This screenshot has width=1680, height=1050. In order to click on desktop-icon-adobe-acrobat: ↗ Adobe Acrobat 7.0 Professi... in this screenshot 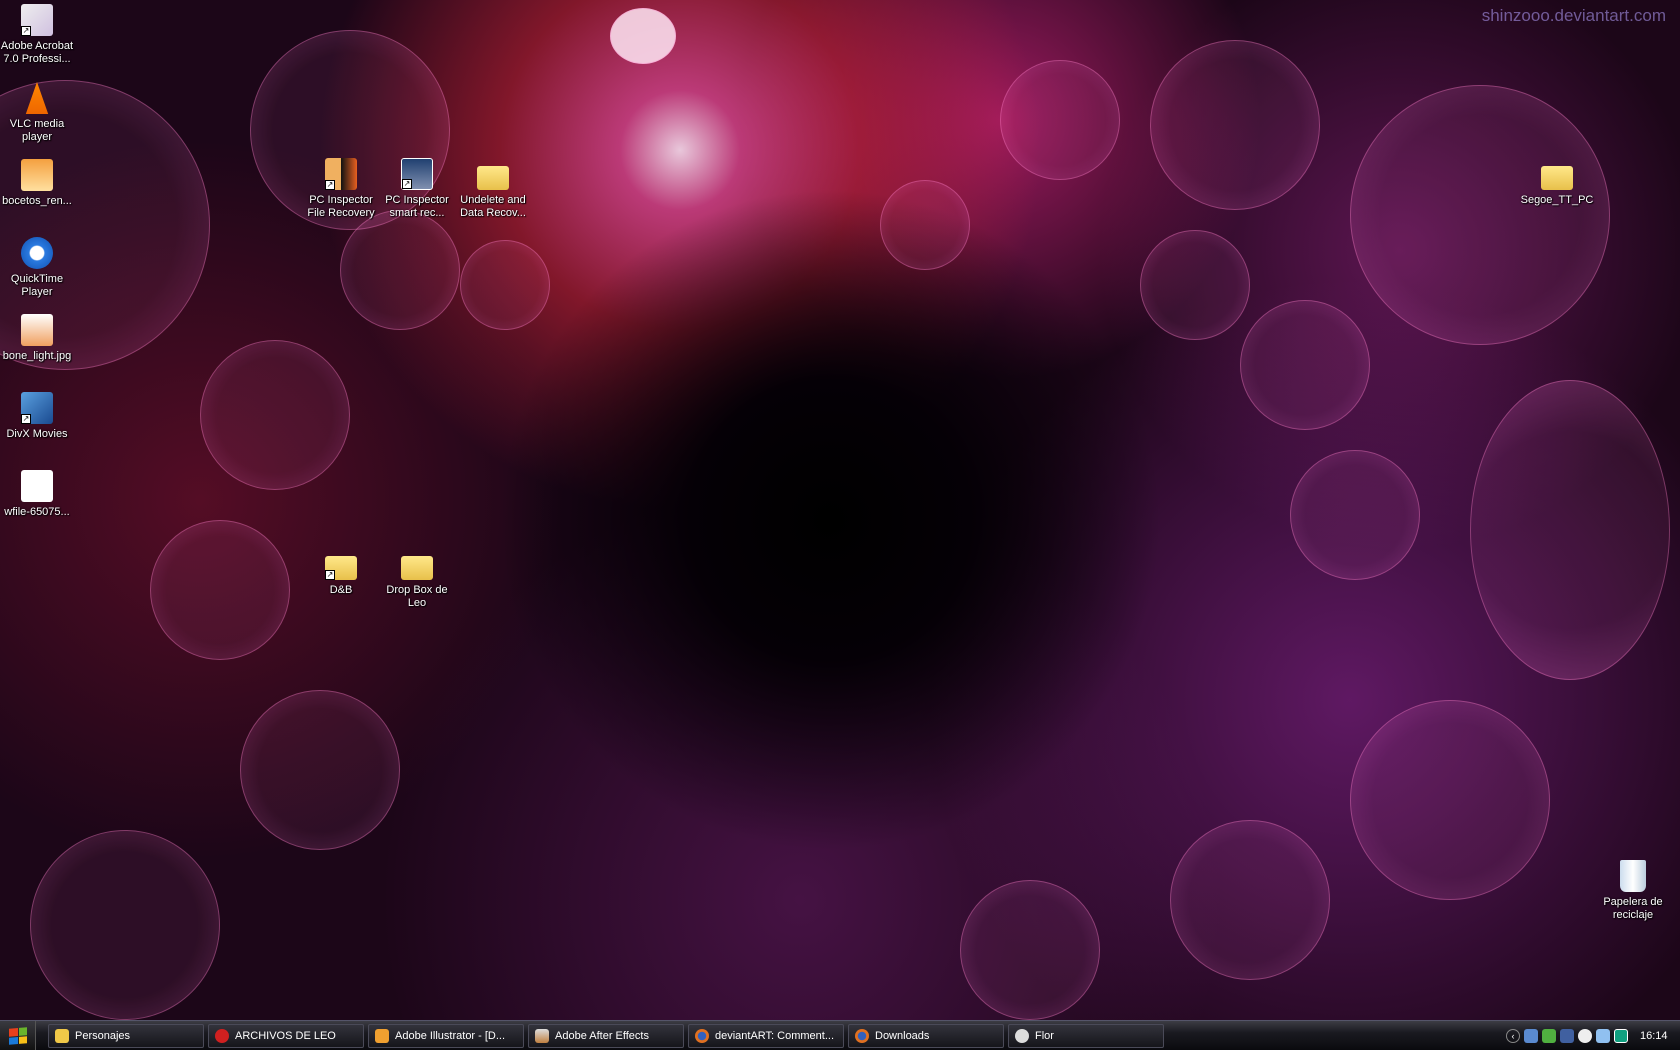, I will do `click(37, 35)`.